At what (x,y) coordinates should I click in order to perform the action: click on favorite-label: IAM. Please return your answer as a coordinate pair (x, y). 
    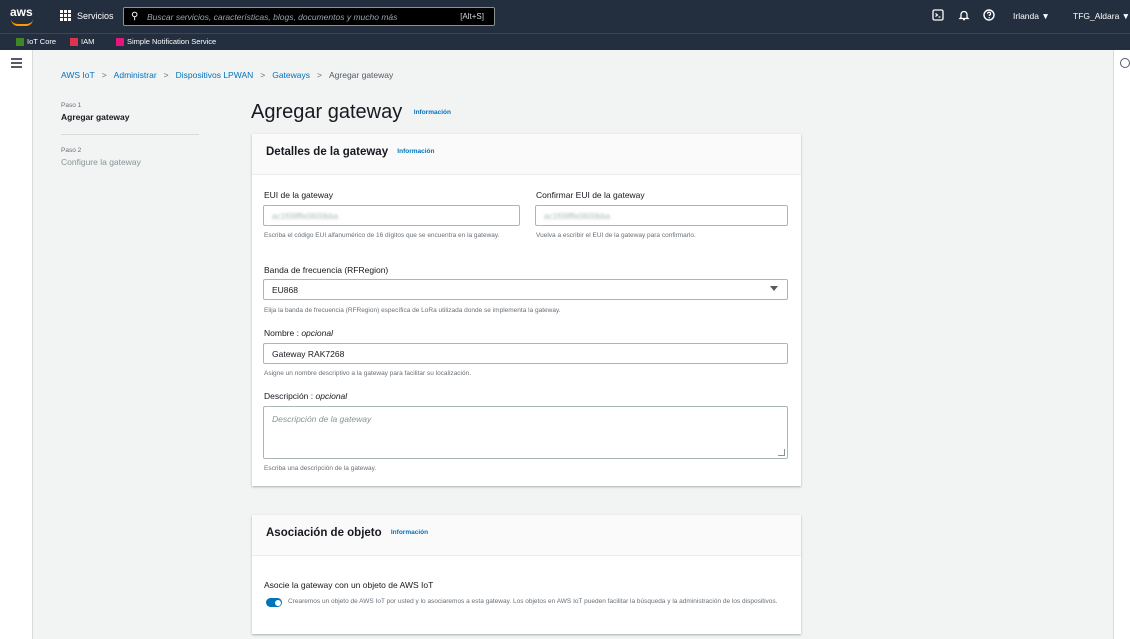
    Looking at the image, I should click on (88, 41).